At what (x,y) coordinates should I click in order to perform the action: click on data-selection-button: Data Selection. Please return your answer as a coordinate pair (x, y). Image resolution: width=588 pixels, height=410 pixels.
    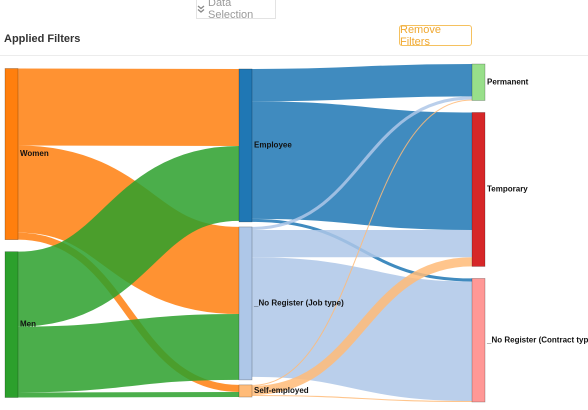
    Looking at the image, I should click on (236, 10).